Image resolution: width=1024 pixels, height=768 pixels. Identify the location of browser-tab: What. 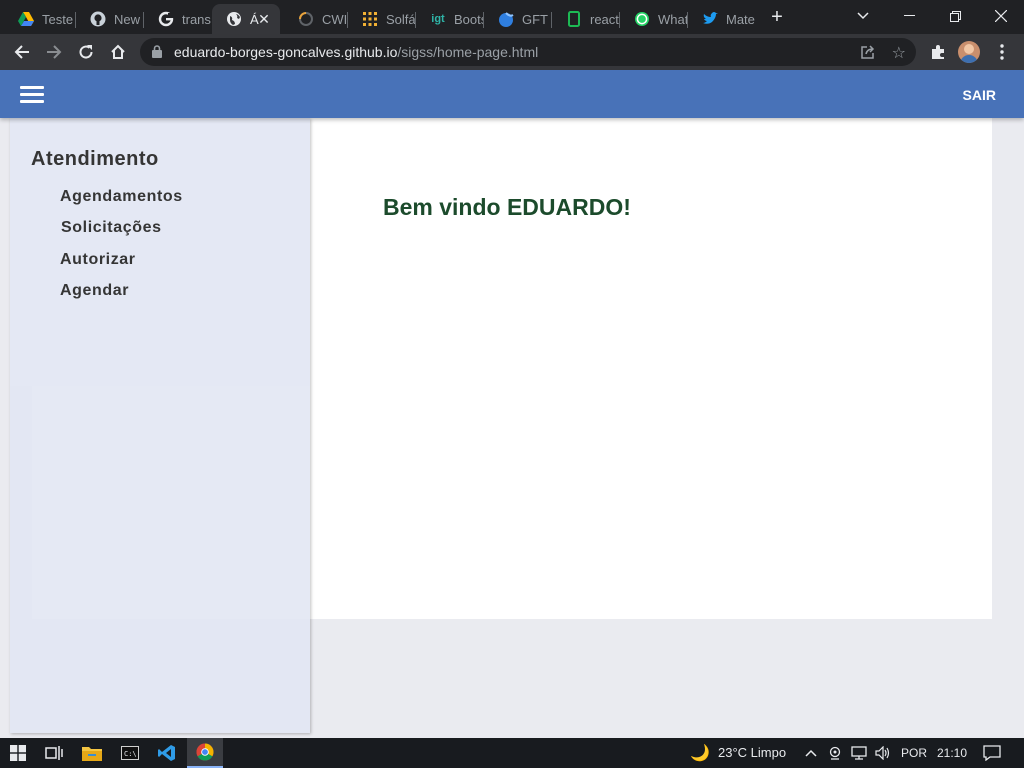
(654, 19).